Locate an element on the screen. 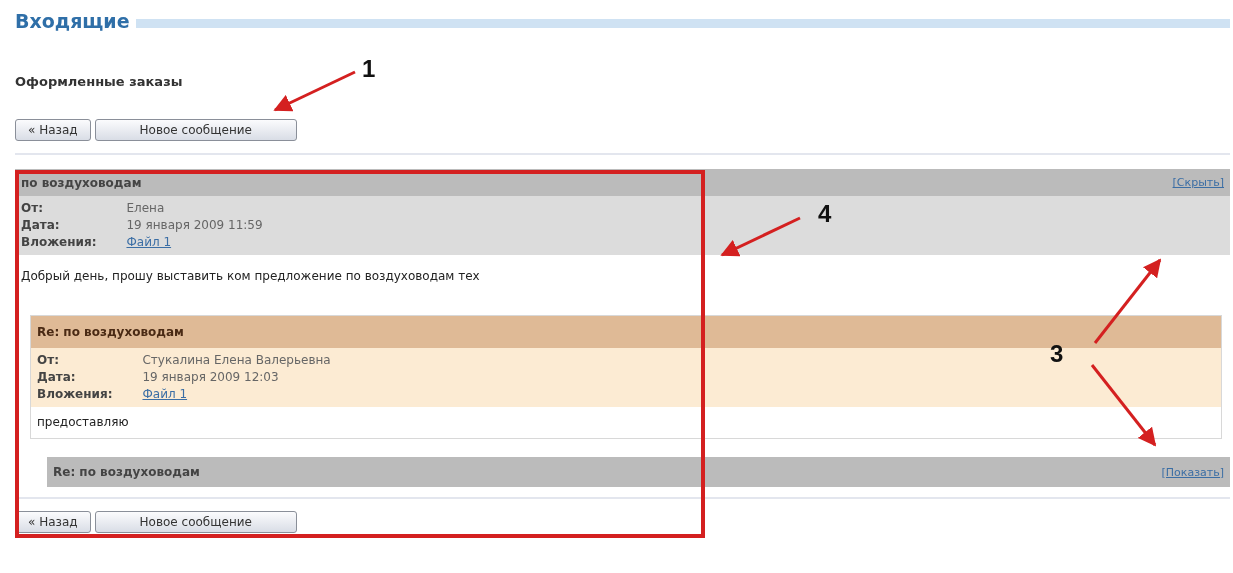  callout-number: 1 is located at coordinates (369, 69).